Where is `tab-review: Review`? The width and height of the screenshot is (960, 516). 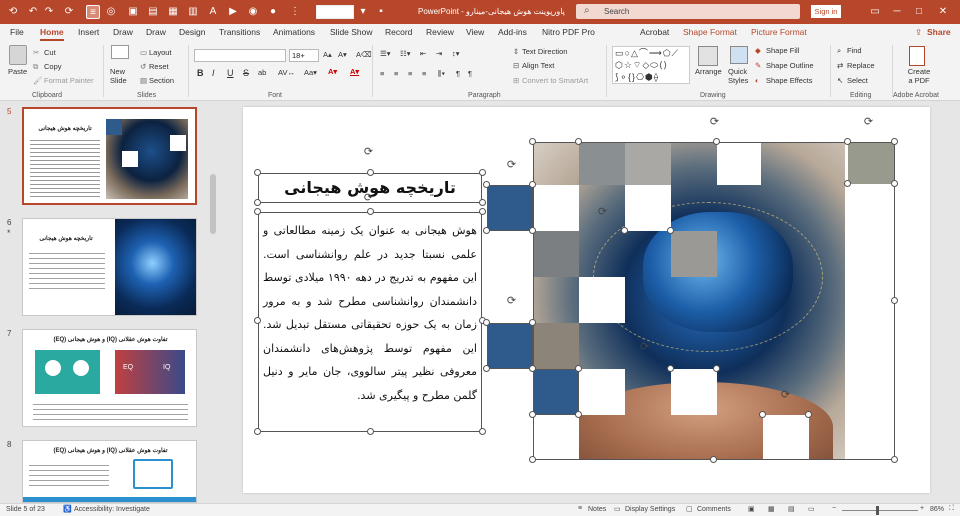
tab-review: Review is located at coordinates (440, 32).